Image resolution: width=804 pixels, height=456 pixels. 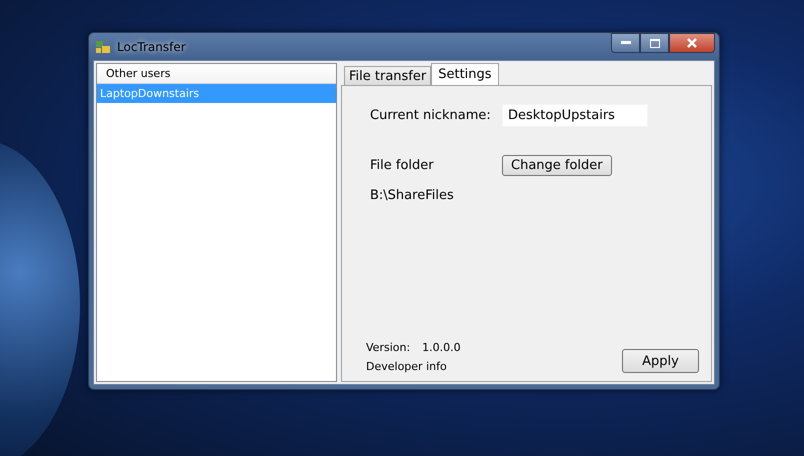 I want to click on close-icon, so click(x=692, y=43).